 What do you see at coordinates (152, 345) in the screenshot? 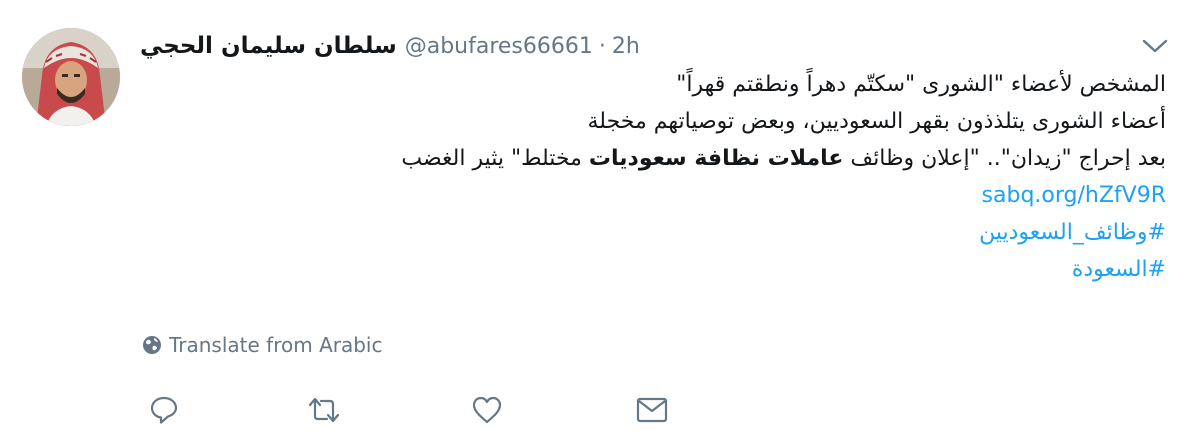
I see `globe-icon` at bounding box center [152, 345].